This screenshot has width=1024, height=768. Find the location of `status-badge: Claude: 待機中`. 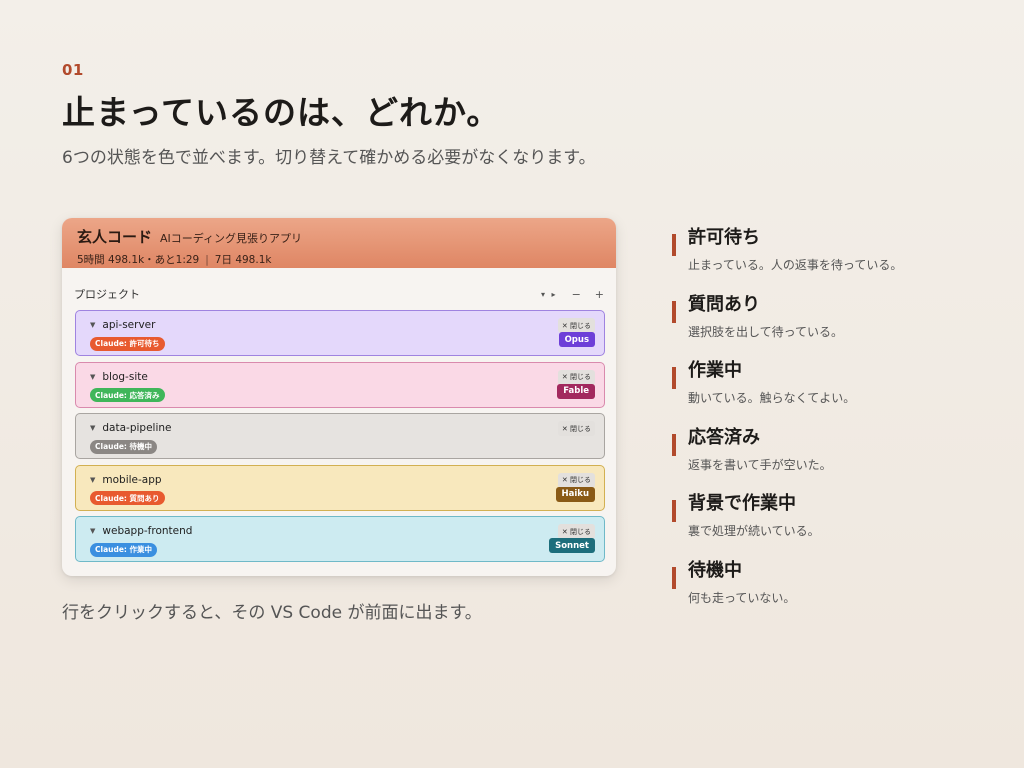

status-badge: Claude: 待機中 is located at coordinates (124, 446).